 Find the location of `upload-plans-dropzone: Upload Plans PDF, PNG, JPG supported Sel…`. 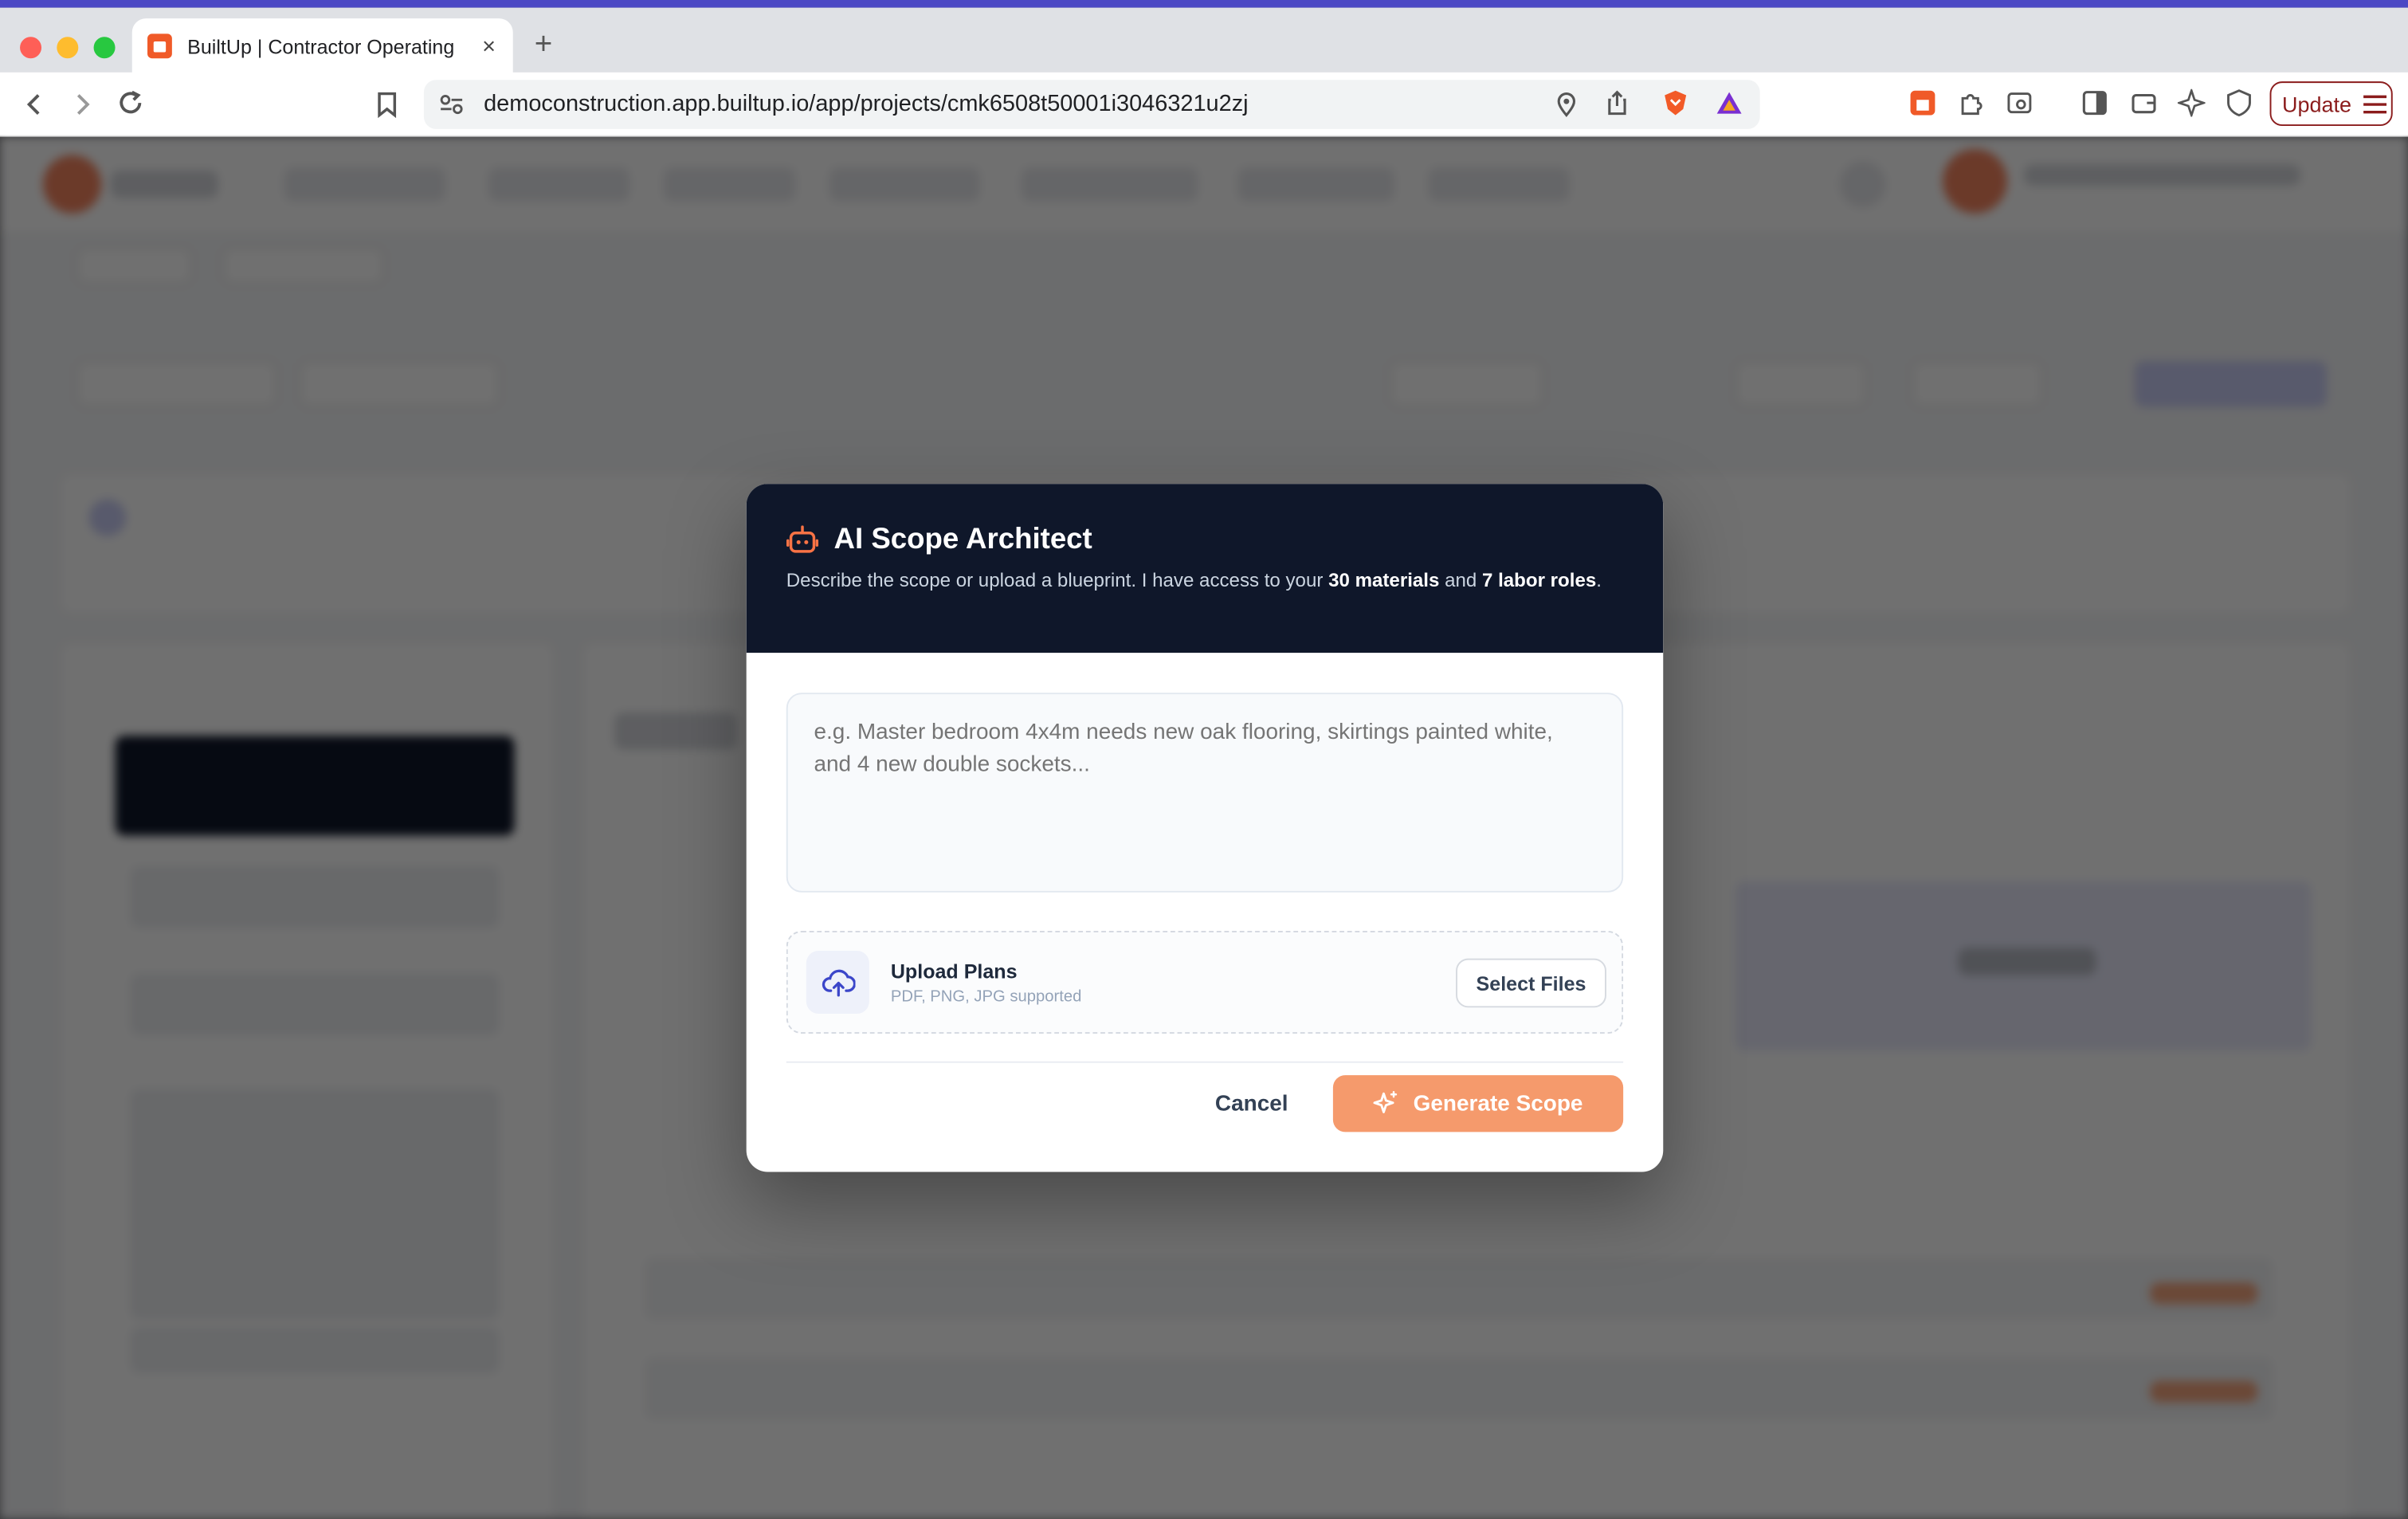

upload-plans-dropzone: Upload Plans PDF, PNG, JPG supported Sel… is located at coordinates (1205, 982).